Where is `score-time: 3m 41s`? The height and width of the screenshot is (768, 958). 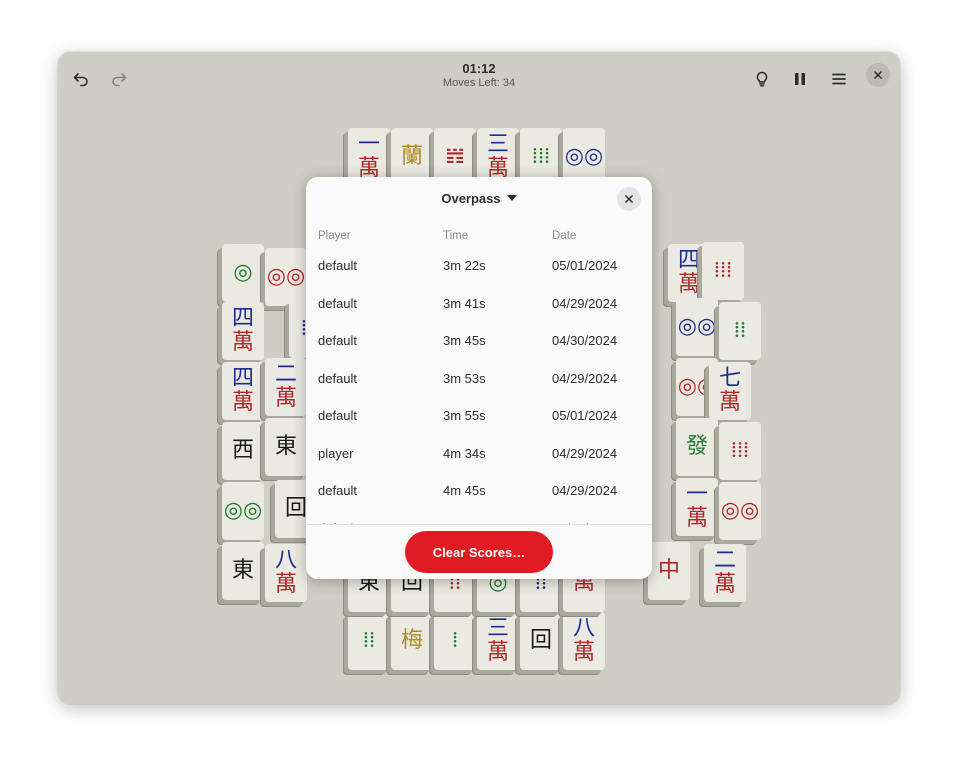 score-time: 3m 41s is located at coordinates (464, 303).